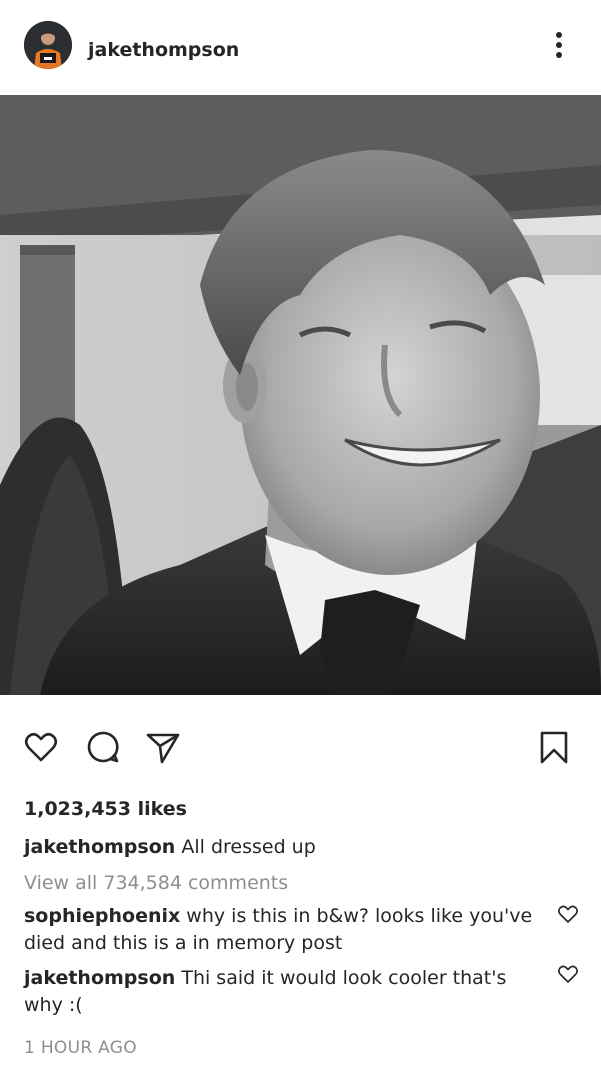 The image size is (601, 1086). I want to click on likes-count: 1,023,453 likes, so click(105, 809).